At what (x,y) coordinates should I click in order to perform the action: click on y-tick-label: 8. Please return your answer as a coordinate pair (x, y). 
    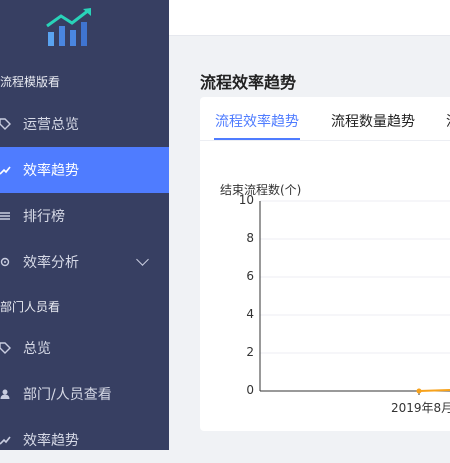
    Looking at the image, I should click on (250, 238).